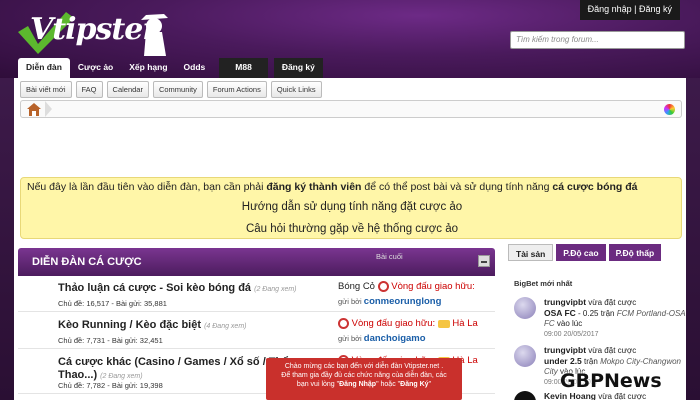 The image size is (700, 400). What do you see at coordinates (296, 89) in the screenshot?
I see `subnav-quick-links: Quick Links` at bounding box center [296, 89].